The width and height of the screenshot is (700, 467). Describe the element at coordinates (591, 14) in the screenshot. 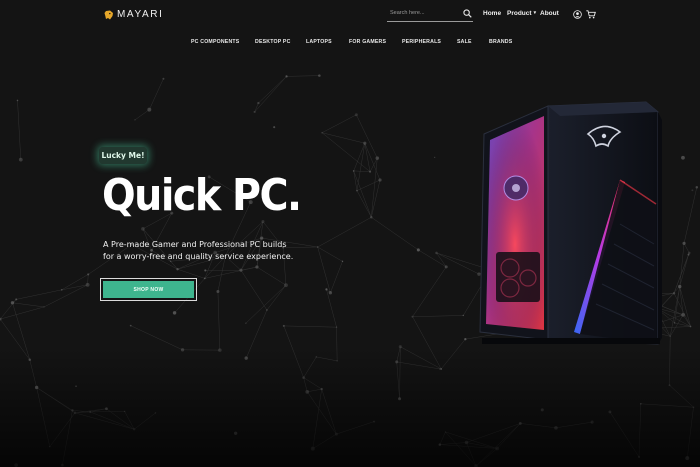

I see `cart-icon` at that location.